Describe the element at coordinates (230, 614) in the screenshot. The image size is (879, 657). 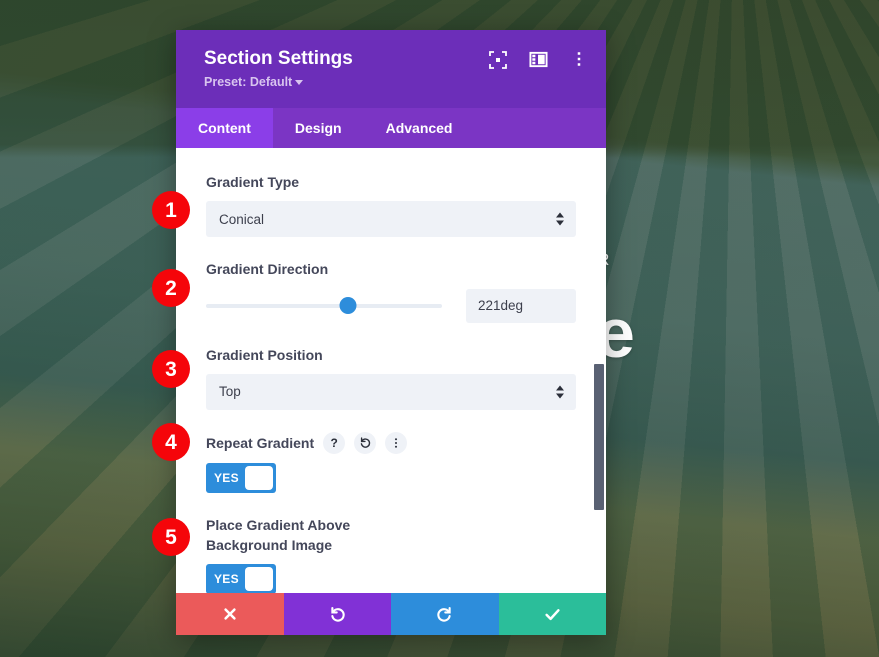
I see `cancel-button` at that location.